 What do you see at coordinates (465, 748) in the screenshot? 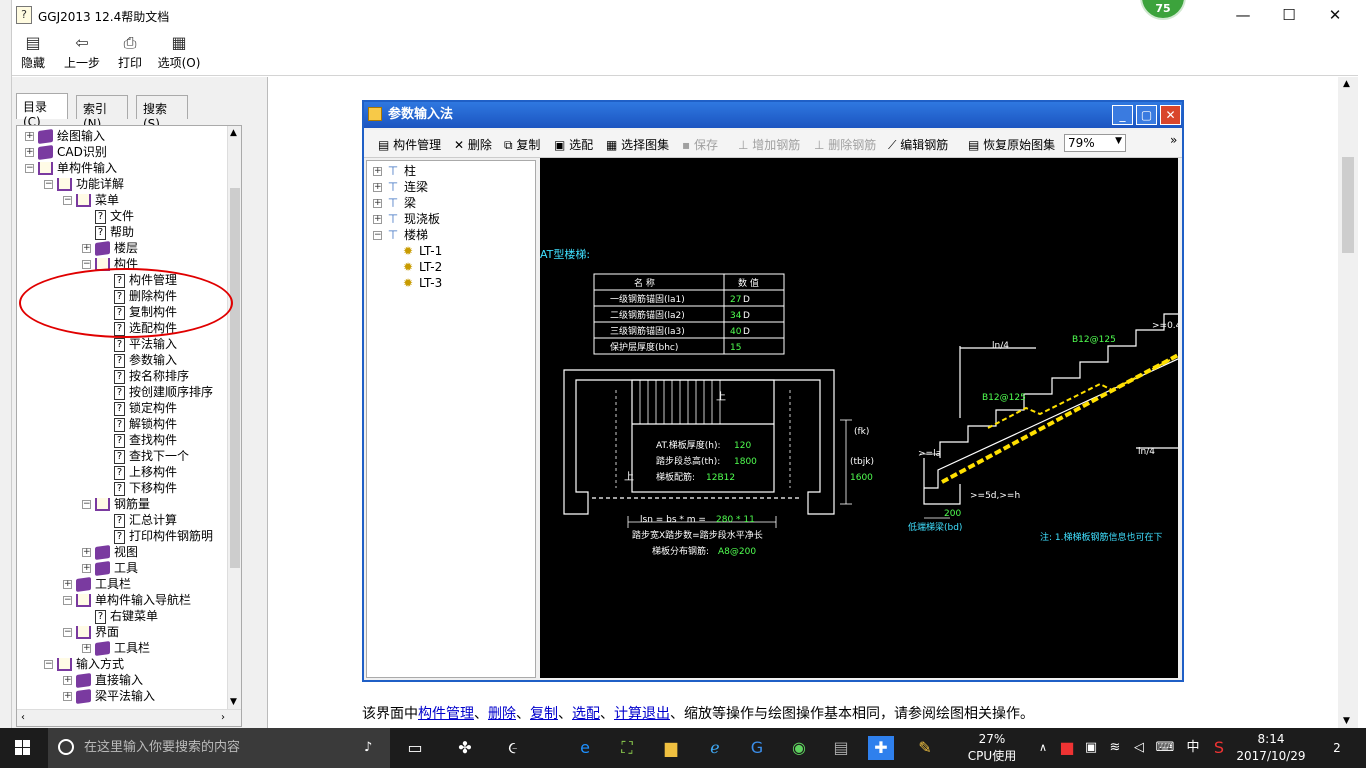
I see `pinwheel-app-icon: ✤` at bounding box center [465, 748].